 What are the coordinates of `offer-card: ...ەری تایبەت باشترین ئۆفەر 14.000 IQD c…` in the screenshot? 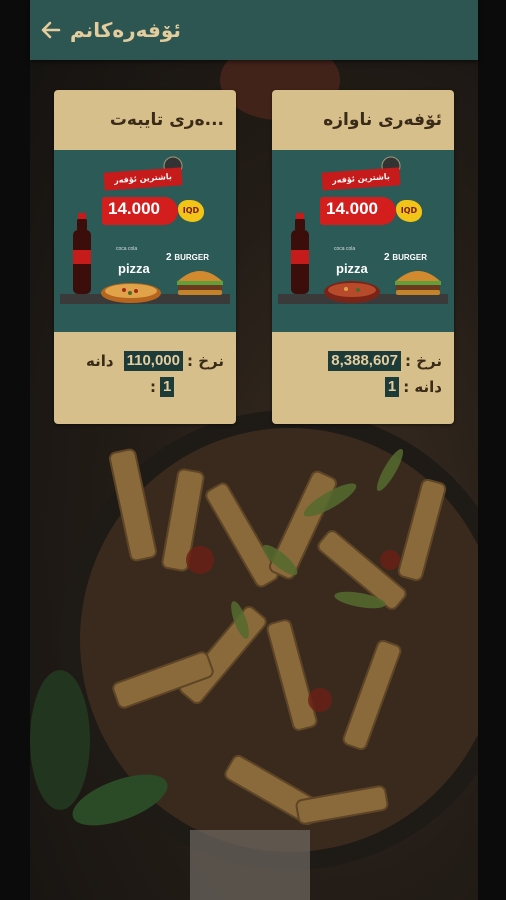 It's located at (145, 257).